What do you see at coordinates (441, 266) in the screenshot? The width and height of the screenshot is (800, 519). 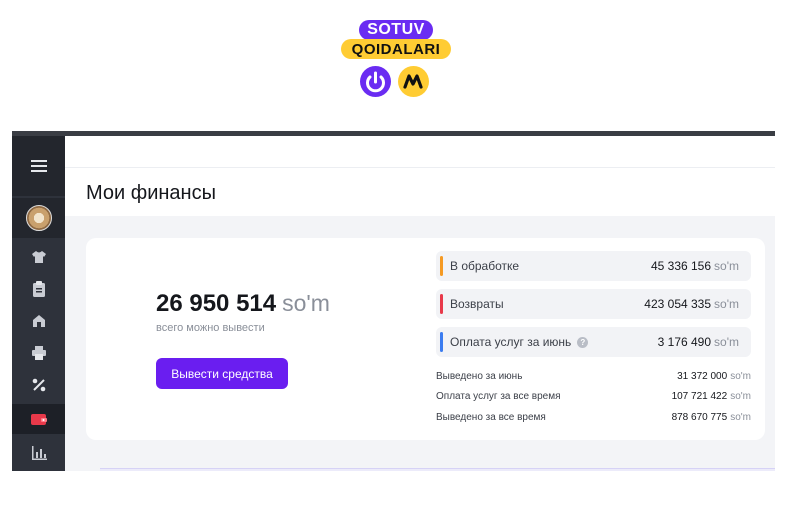 I see `processing-indicator` at bounding box center [441, 266].